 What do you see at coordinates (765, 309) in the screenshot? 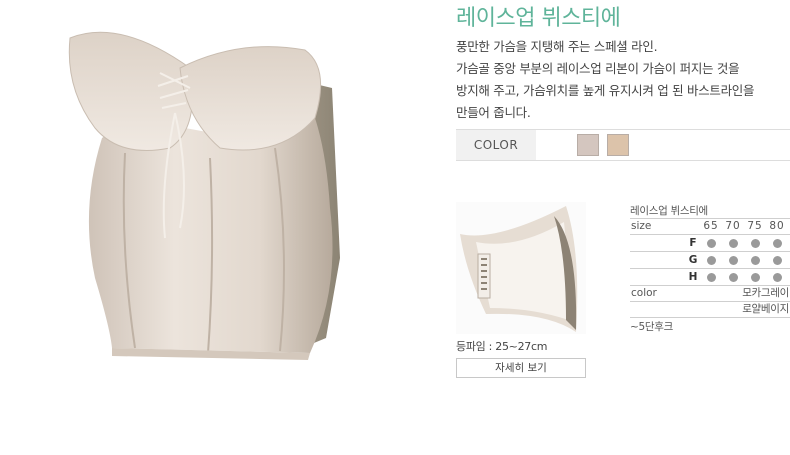
I see `color-option: 로얄베이지` at bounding box center [765, 309].